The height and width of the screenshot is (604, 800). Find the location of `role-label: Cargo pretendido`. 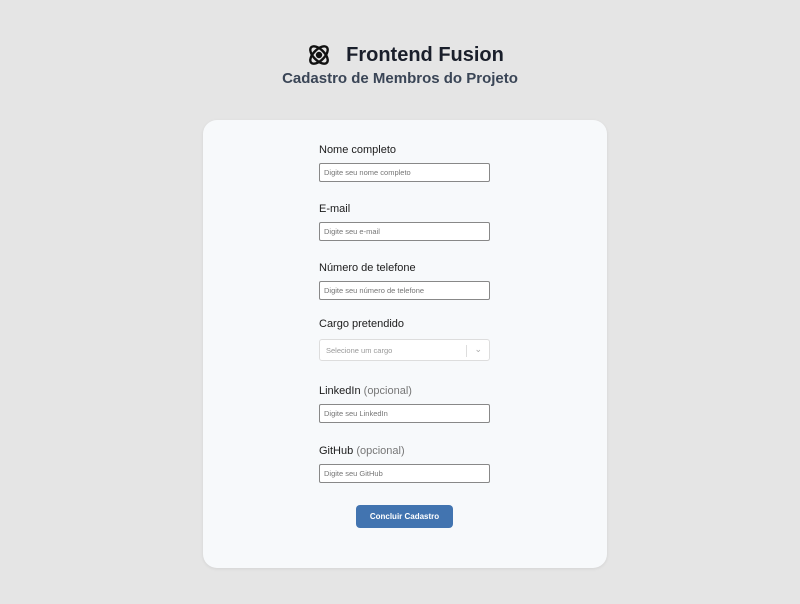

role-label: Cargo pretendido is located at coordinates (362, 324).